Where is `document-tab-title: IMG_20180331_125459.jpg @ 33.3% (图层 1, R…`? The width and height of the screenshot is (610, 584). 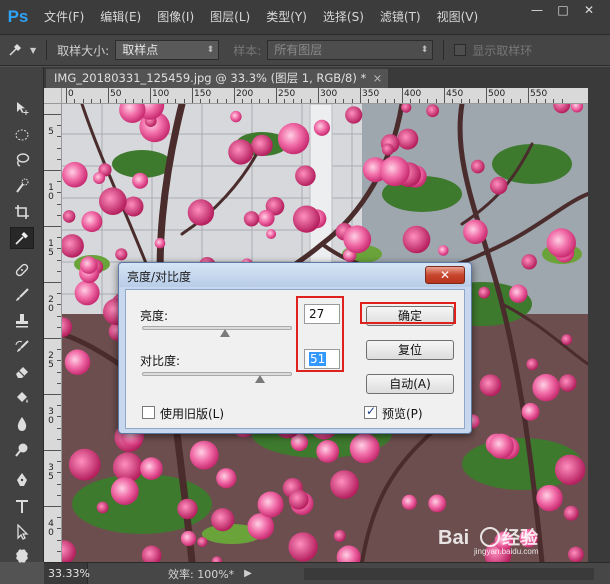
document-tab-title: IMG_20180331_125459.jpg @ 33.3% (图层 1, R… is located at coordinates (210, 78).